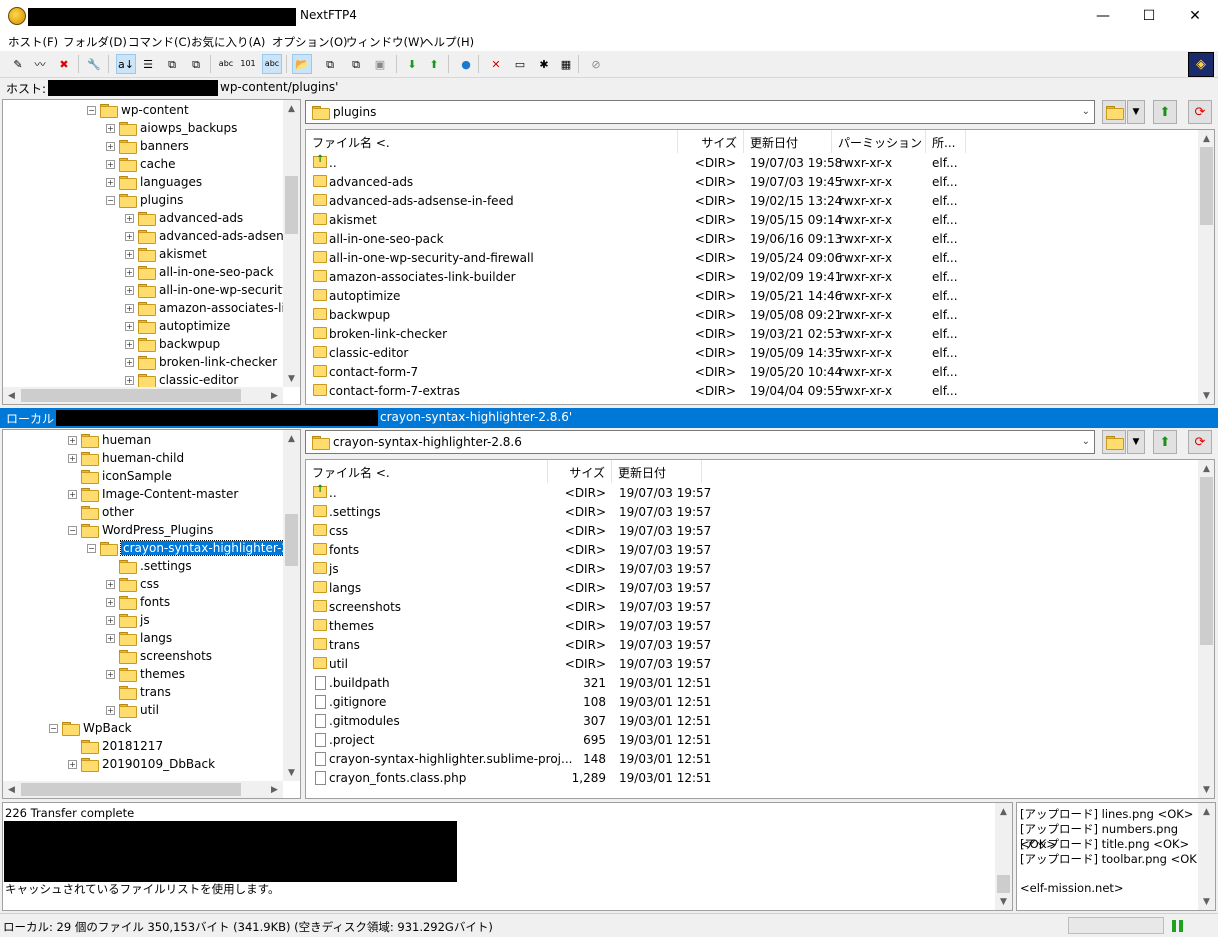 The width and height of the screenshot is (1218, 937). I want to click on sort-name-icon: a↓, so click(126, 64).